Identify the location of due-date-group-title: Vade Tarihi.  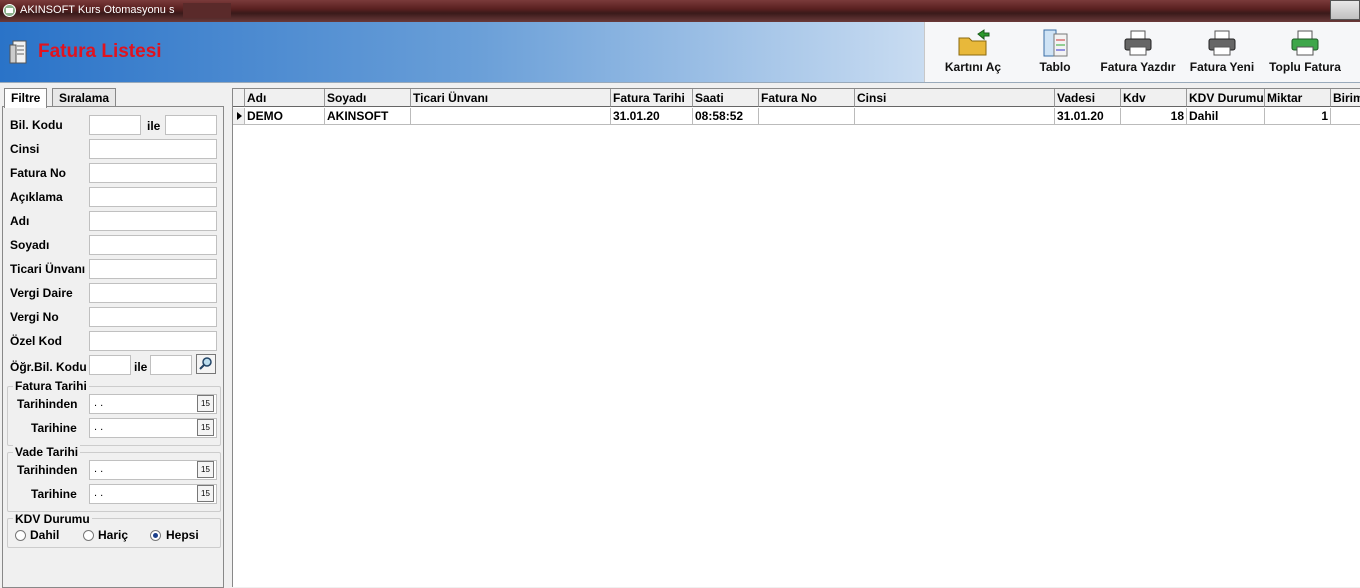
(47, 452).